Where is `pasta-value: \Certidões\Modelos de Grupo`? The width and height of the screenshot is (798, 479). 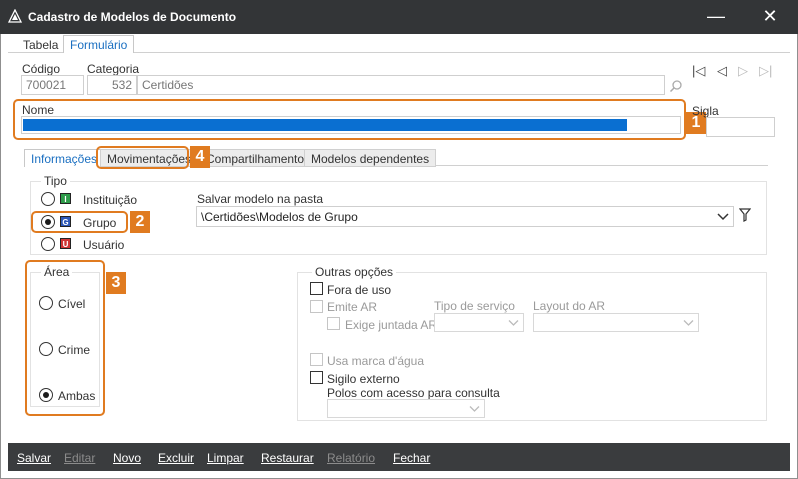
pasta-value: \Certidões\Modelos de Grupo is located at coordinates (279, 217).